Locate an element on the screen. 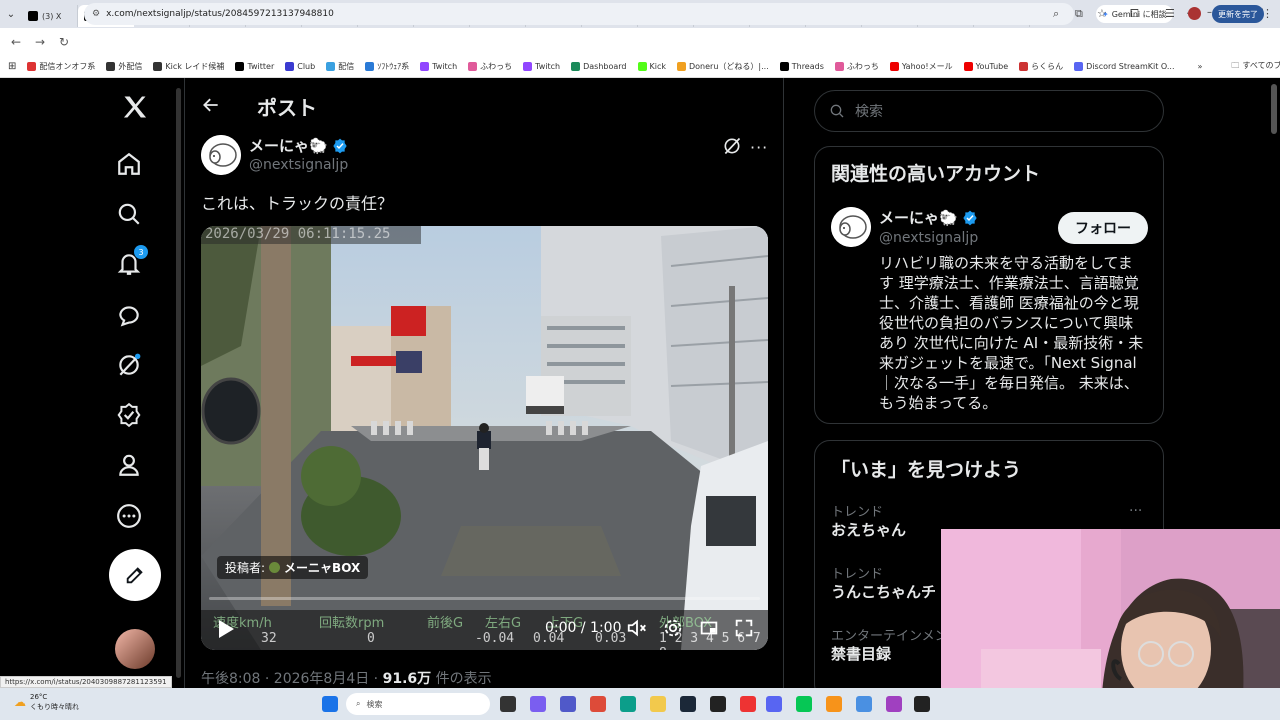 The image size is (1280, 720). extensions-icon: ⧠ is located at coordinates (1134, 14).